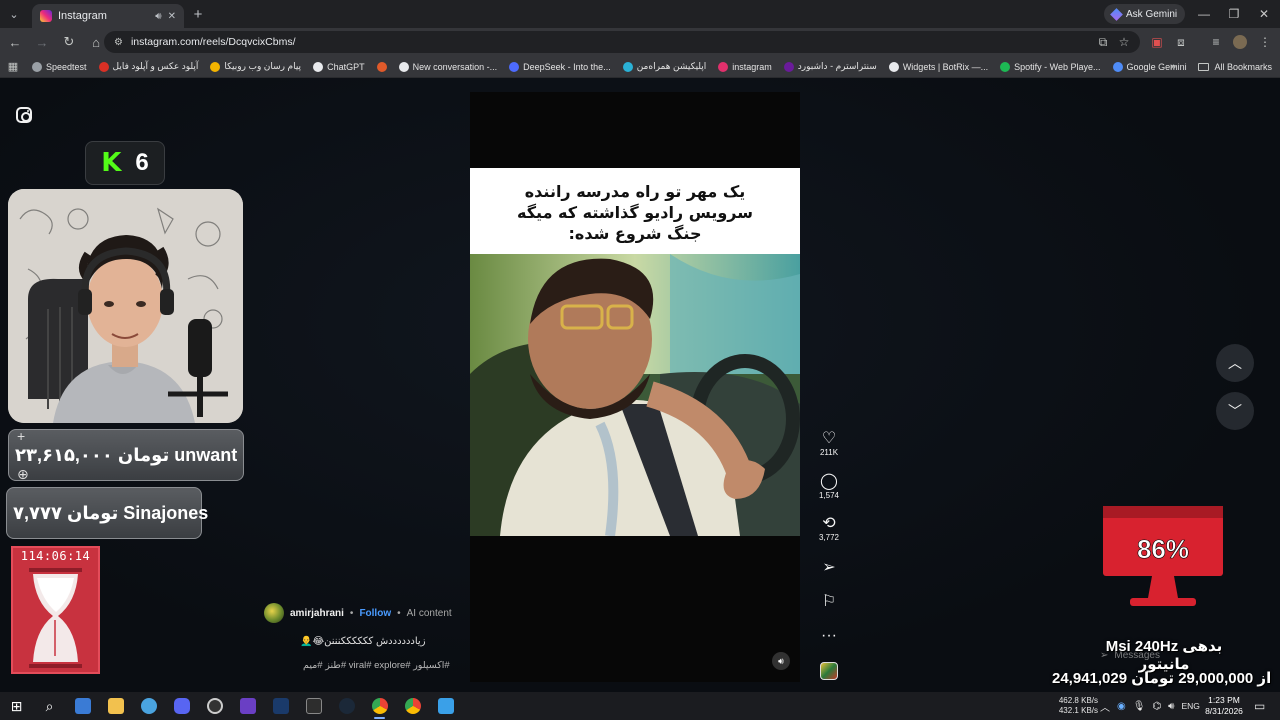 This screenshot has width=1280, height=720. What do you see at coordinates (255, 66) in the screenshot?
I see `bookmark-item: پیام رسان وب روبیکا` at bounding box center [255, 66].